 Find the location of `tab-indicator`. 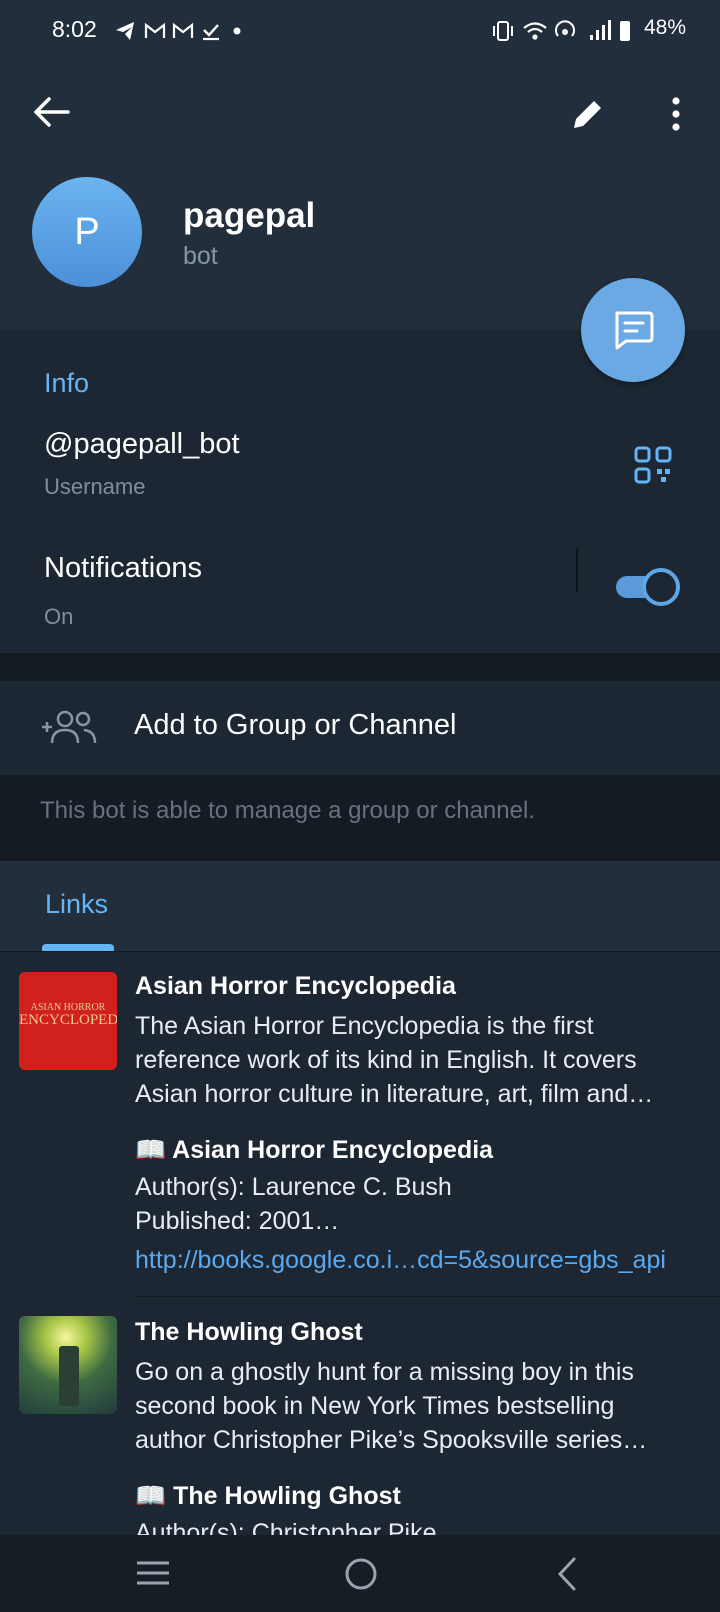

tab-indicator is located at coordinates (78, 947).